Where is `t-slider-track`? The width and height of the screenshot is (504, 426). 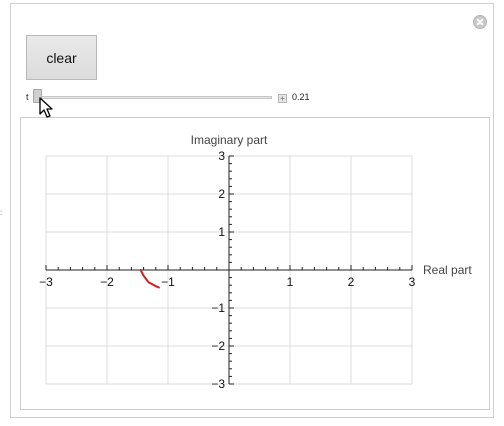
t-slider-track is located at coordinates (154, 97).